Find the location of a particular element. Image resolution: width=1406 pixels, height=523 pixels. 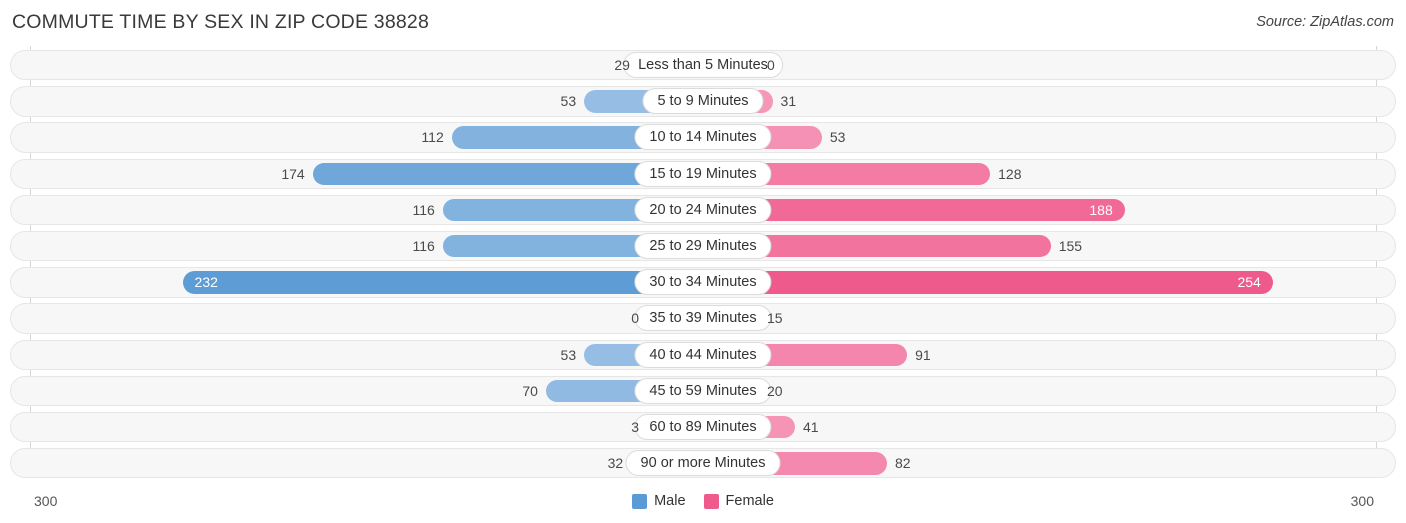

category-label: 90 or more Minutes is located at coordinates (703, 463).